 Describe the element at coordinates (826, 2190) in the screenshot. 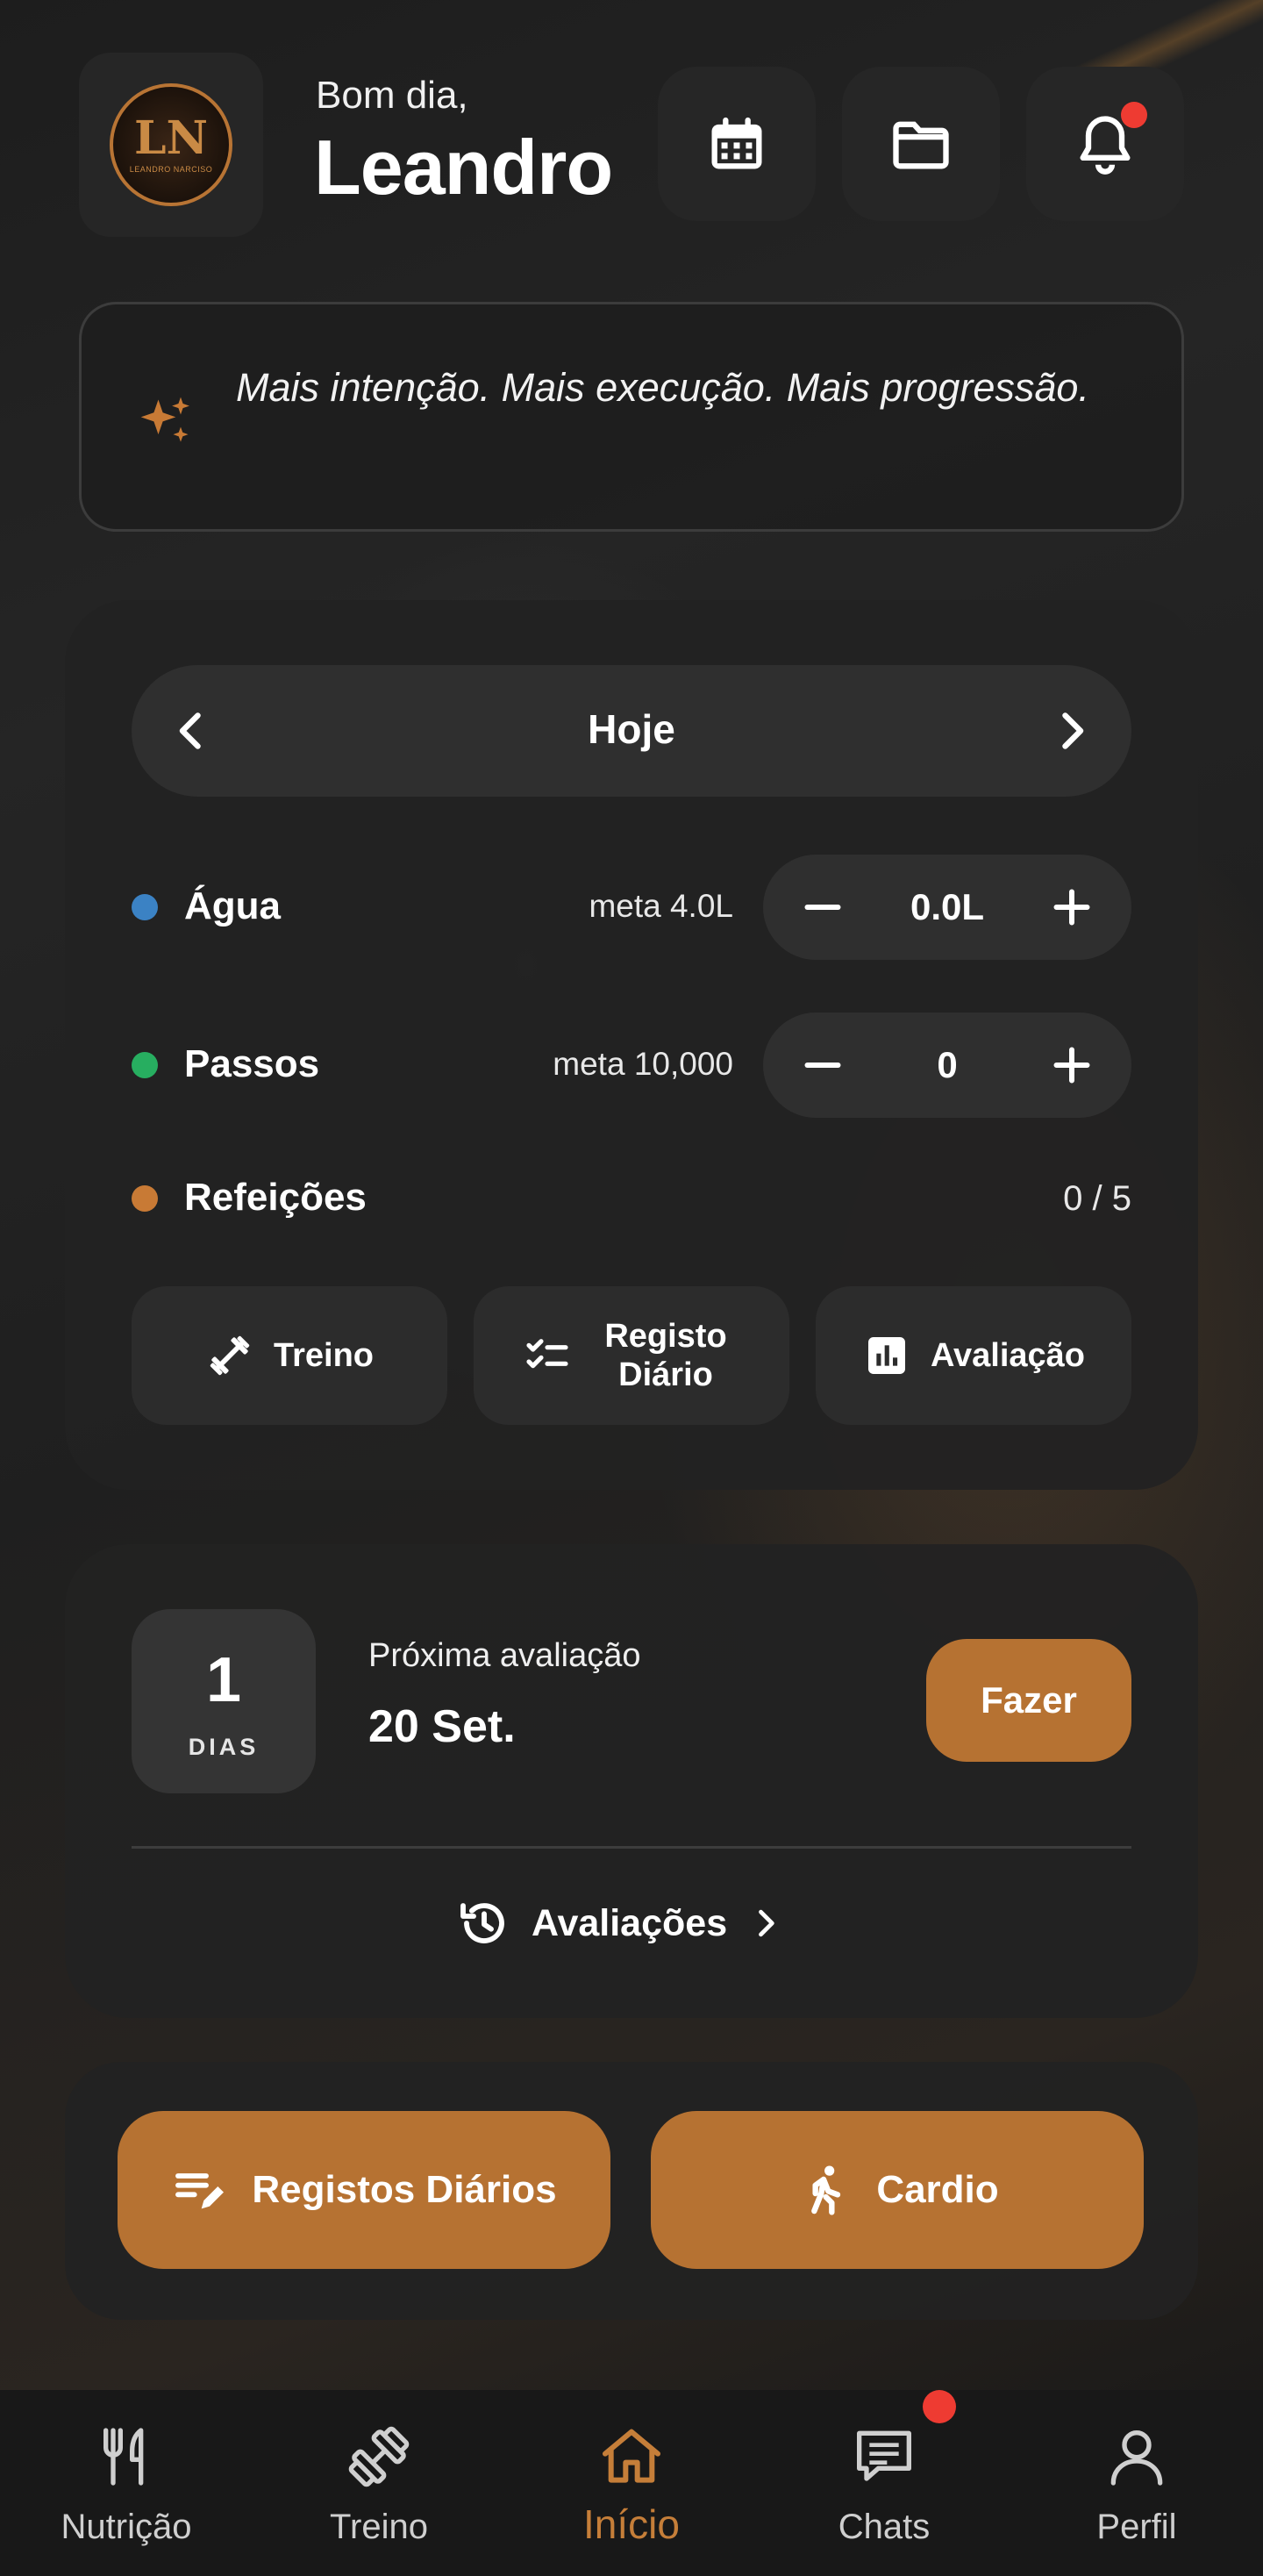

I see `running-icon` at that location.